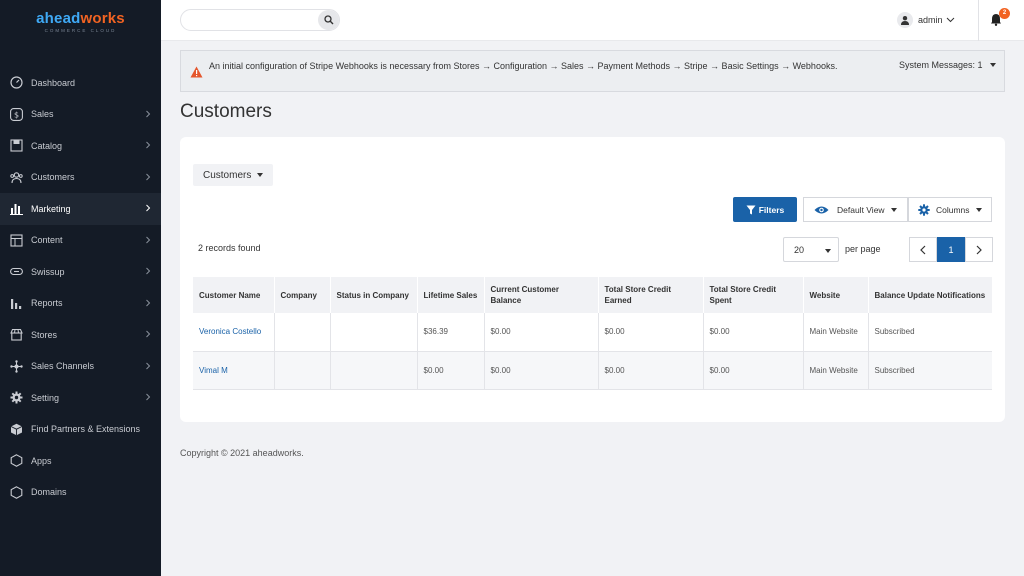 The height and width of the screenshot is (576, 1024). What do you see at coordinates (861, 209) in the screenshot?
I see `default-view-label: Default View` at bounding box center [861, 209].